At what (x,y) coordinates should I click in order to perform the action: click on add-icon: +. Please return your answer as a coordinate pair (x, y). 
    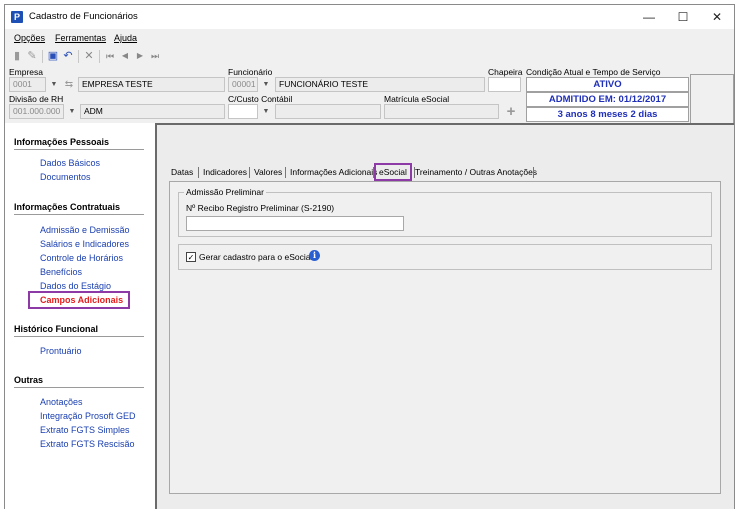
    Looking at the image, I should click on (511, 111).